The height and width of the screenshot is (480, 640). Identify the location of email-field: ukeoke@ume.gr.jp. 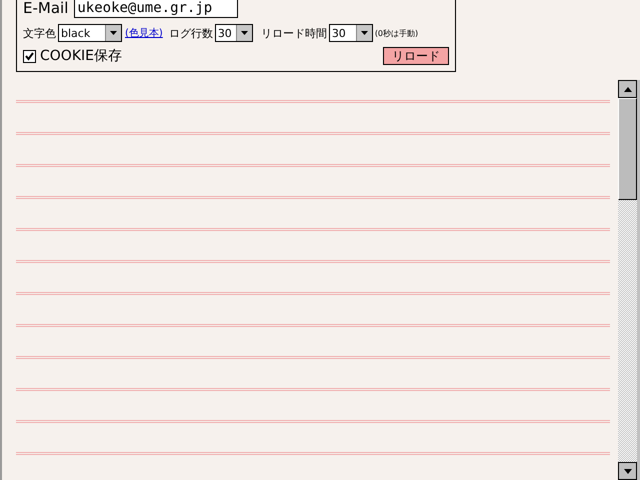
(156, 9).